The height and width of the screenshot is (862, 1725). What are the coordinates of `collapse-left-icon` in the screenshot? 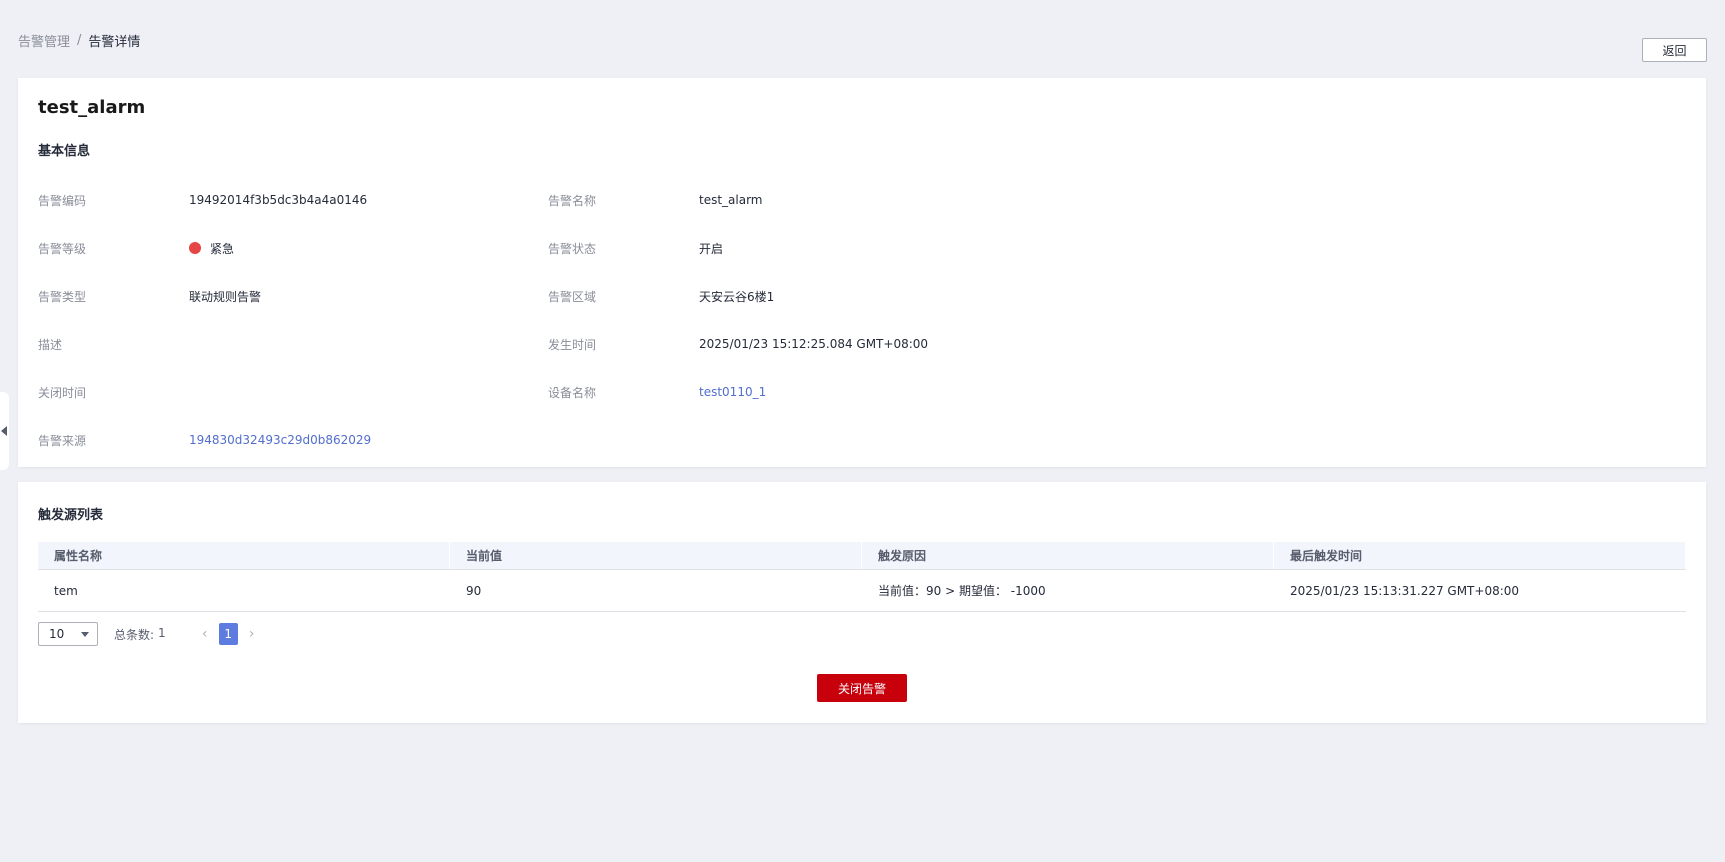 It's located at (3, 431).